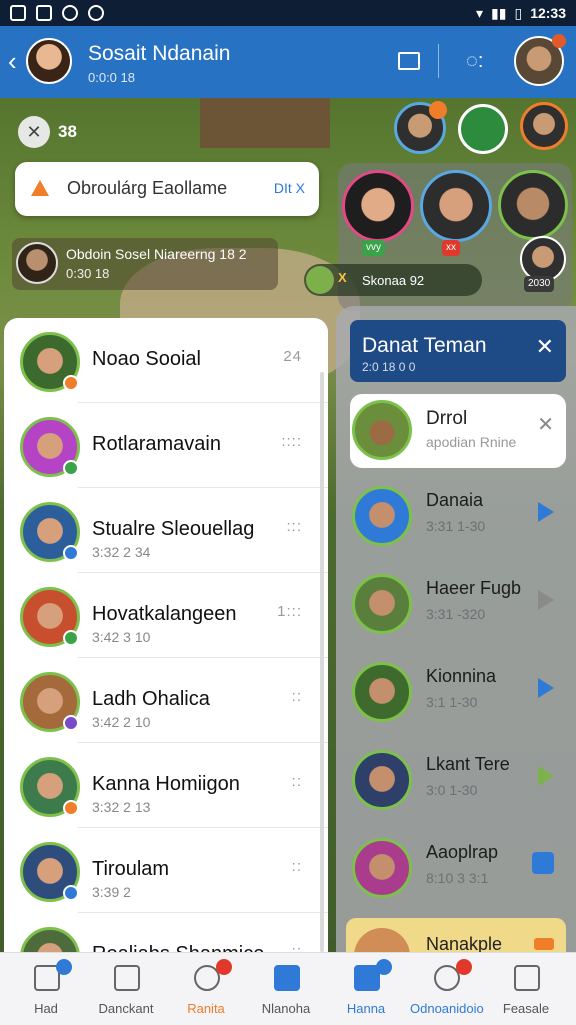  I want to click on nav-item: Odnoanidoio, so click(447, 989).